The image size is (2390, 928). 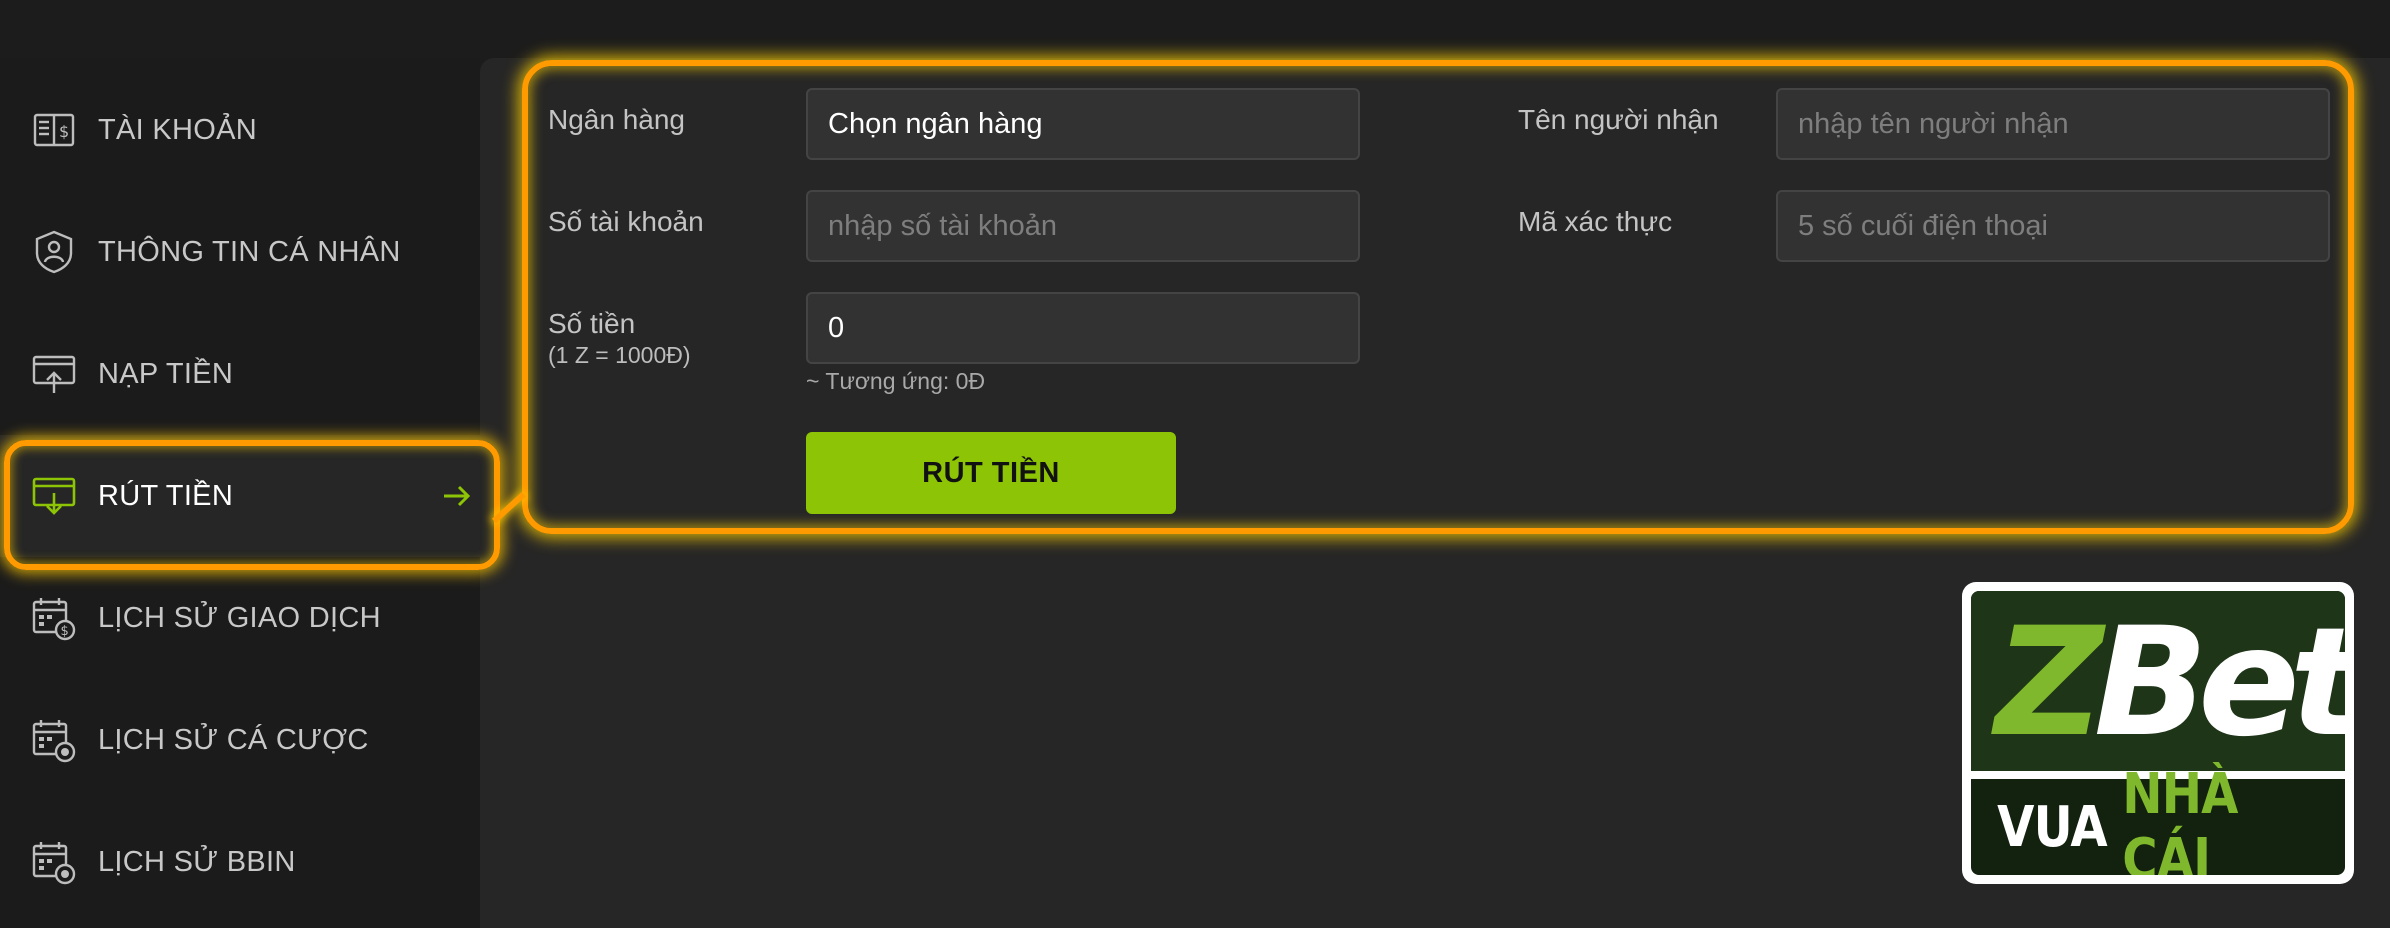 What do you see at coordinates (54, 496) in the screenshot?
I see `withdraw-icon` at bounding box center [54, 496].